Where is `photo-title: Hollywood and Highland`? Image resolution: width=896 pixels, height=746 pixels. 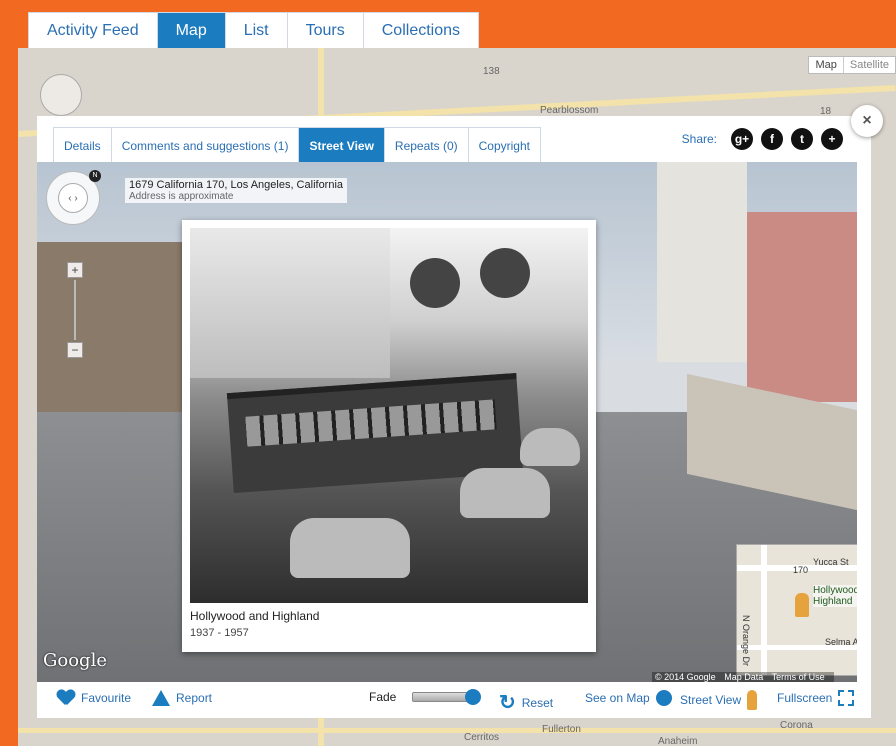 photo-title: Hollywood and Highland is located at coordinates (255, 616).